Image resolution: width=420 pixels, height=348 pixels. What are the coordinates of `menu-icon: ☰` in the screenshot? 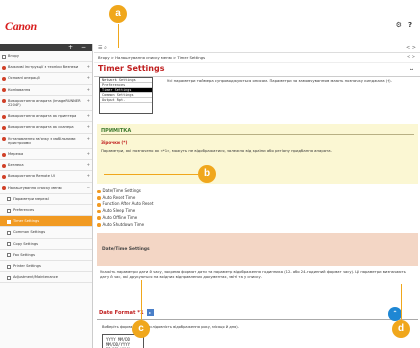 It's located at (100, 48).